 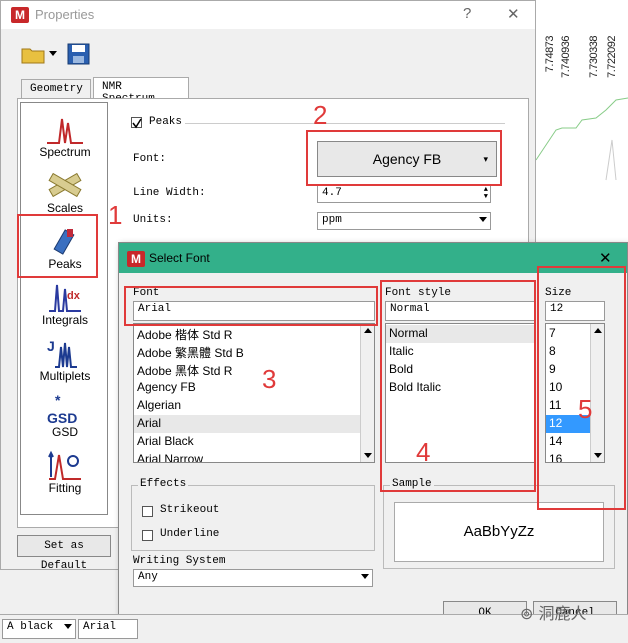 I want to click on units-value: ppm, so click(x=332, y=220).